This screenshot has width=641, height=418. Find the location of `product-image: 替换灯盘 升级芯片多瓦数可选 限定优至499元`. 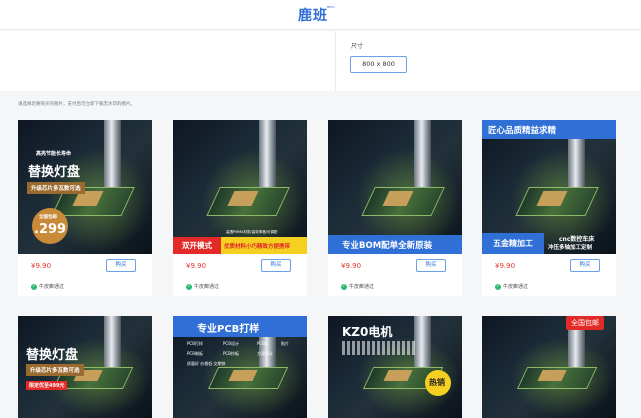

product-image: 替换灯盘 升级芯片多瓦数可选 限定优至499元 is located at coordinates (85, 367).